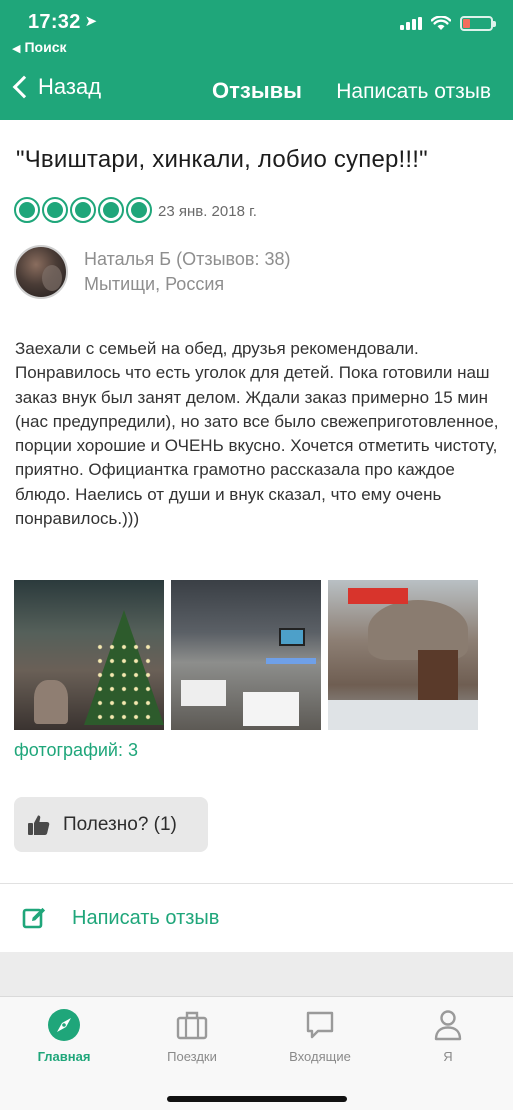  What do you see at coordinates (320, 1025) in the screenshot?
I see `chat-icon` at bounding box center [320, 1025].